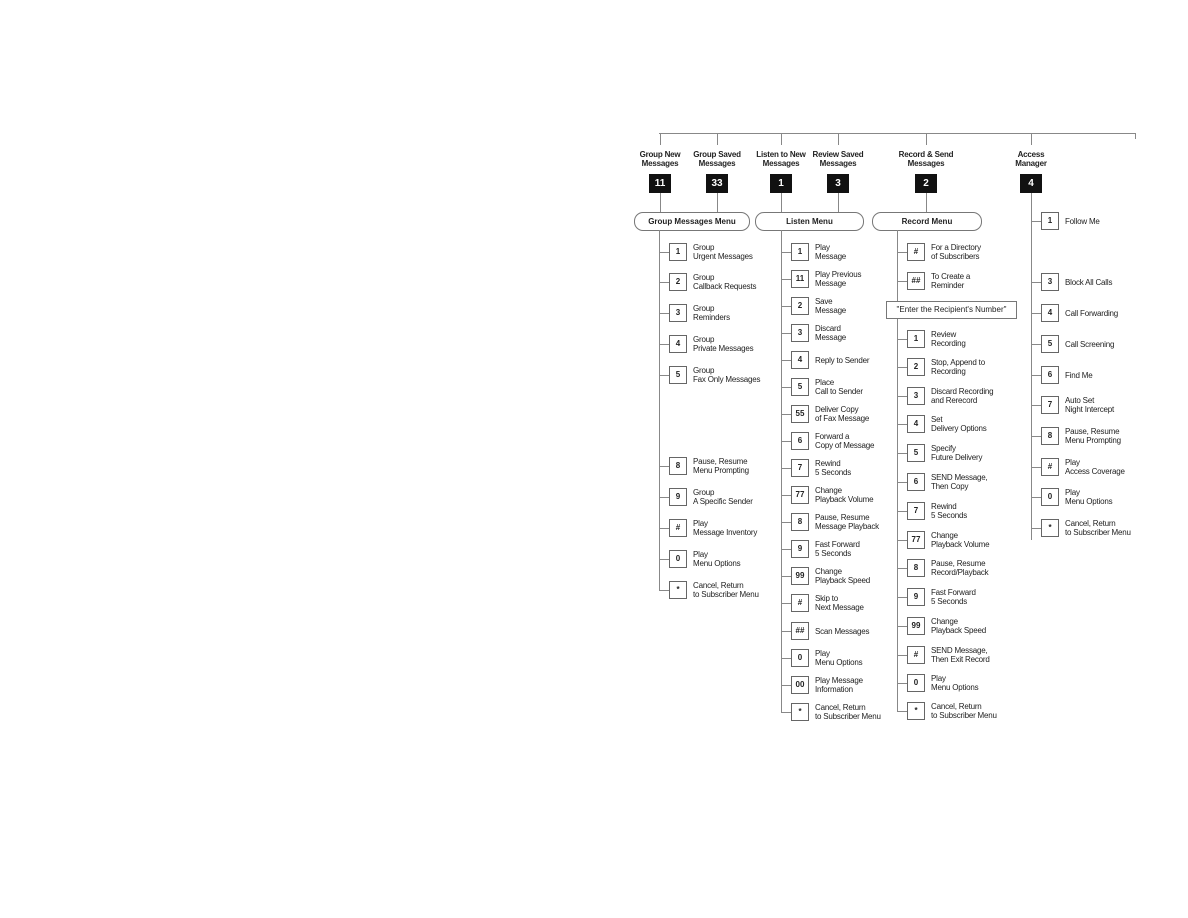  Describe the element at coordinates (717, 183) in the screenshot. I see `main-menu-key: 33` at that location.